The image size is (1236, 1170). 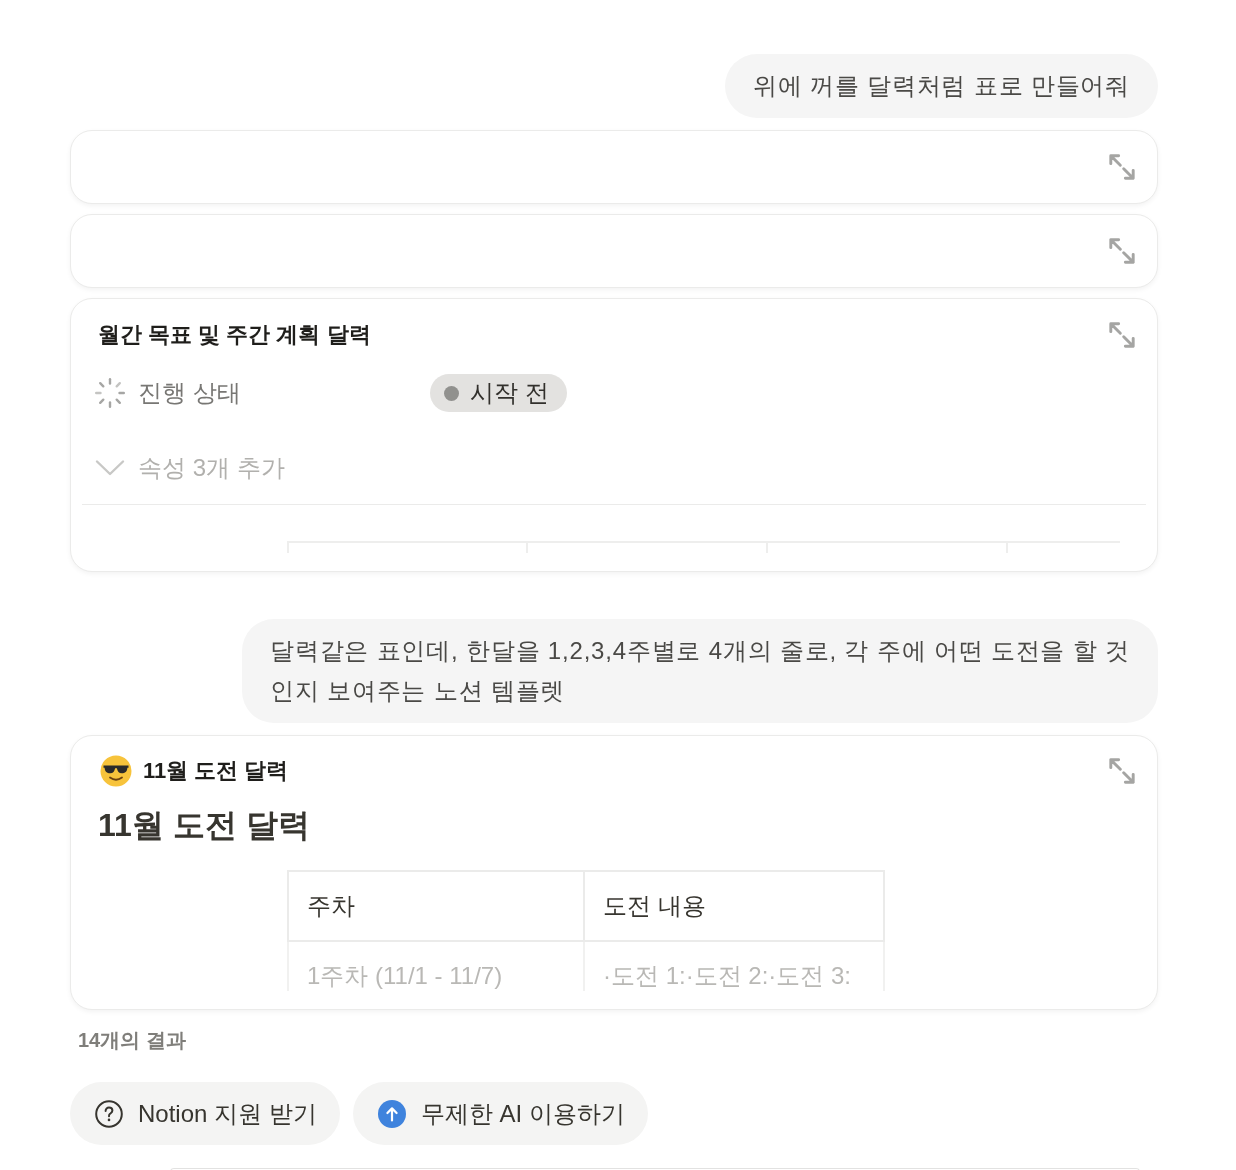 What do you see at coordinates (131, 1040) in the screenshot?
I see `results-count: 14개의 결과` at bounding box center [131, 1040].